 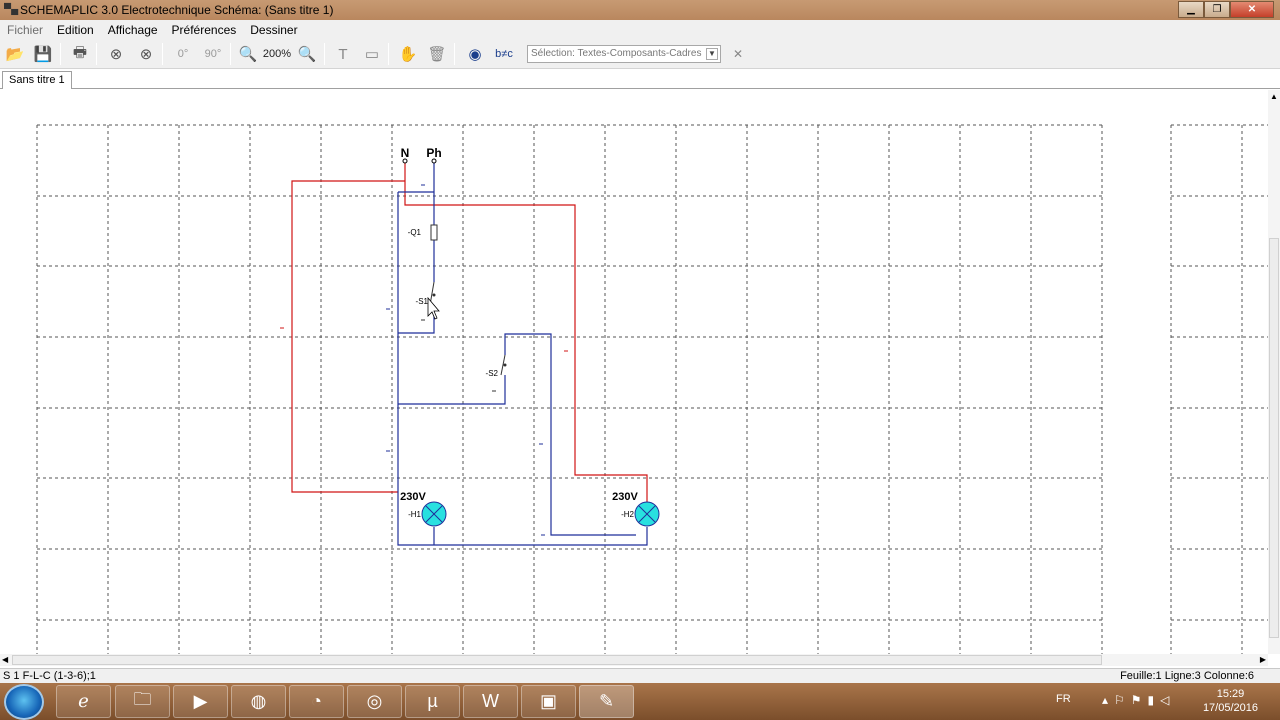 What do you see at coordinates (80, 54) in the screenshot?
I see `print-icon: 🖶` at bounding box center [80, 54].